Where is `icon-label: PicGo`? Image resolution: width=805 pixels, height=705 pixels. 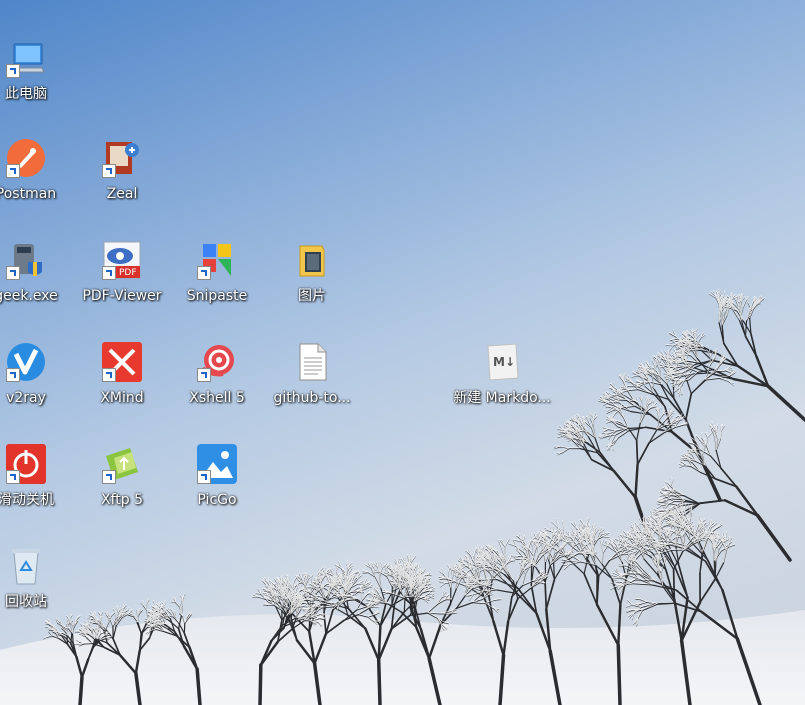 icon-label: PicGo is located at coordinates (217, 500).